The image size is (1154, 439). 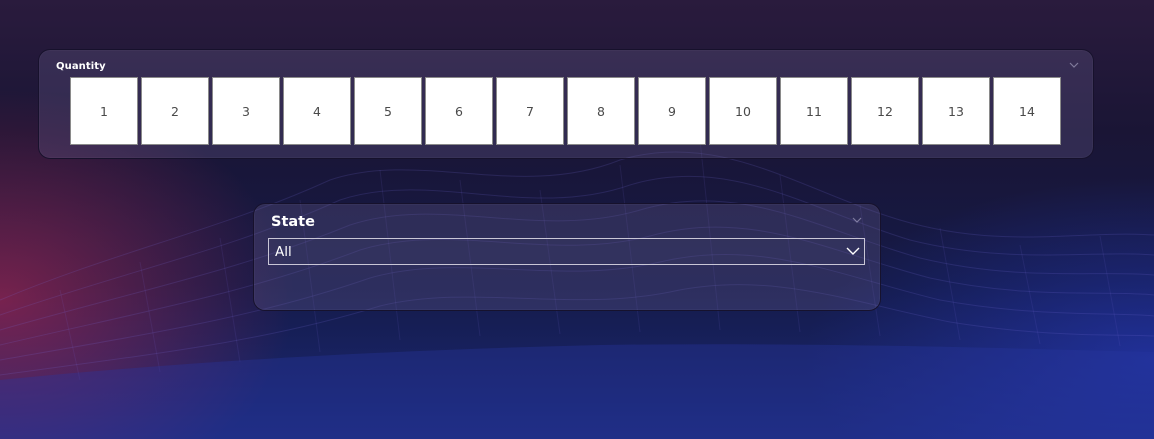 What do you see at coordinates (81, 66) in the screenshot?
I see `quantity-slicer-title: Quantity` at bounding box center [81, 66].